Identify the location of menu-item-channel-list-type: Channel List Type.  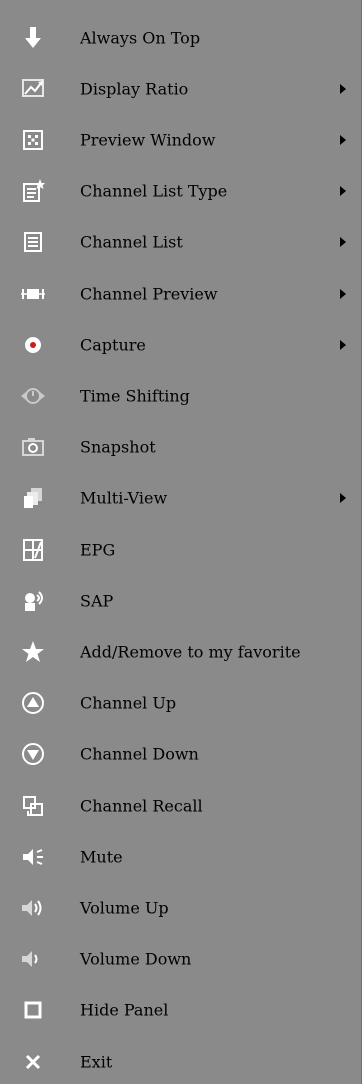
(181, 191).